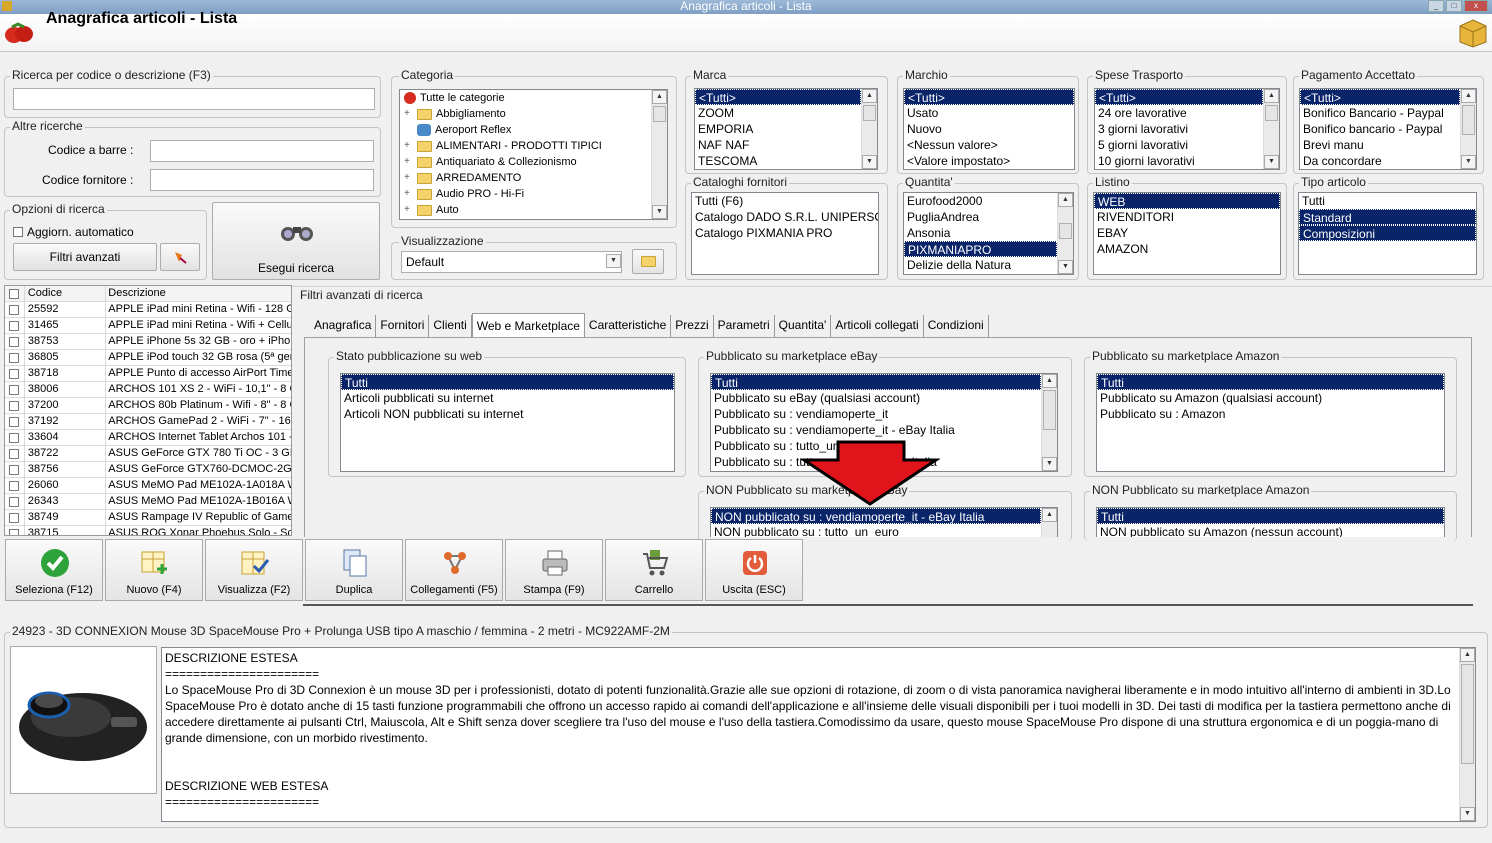 This screenshot has height=843, width=1492. What do you see at coordinates (180, 257) in the screenshot?
I see `pin-button` at bounding box center [180, 257].